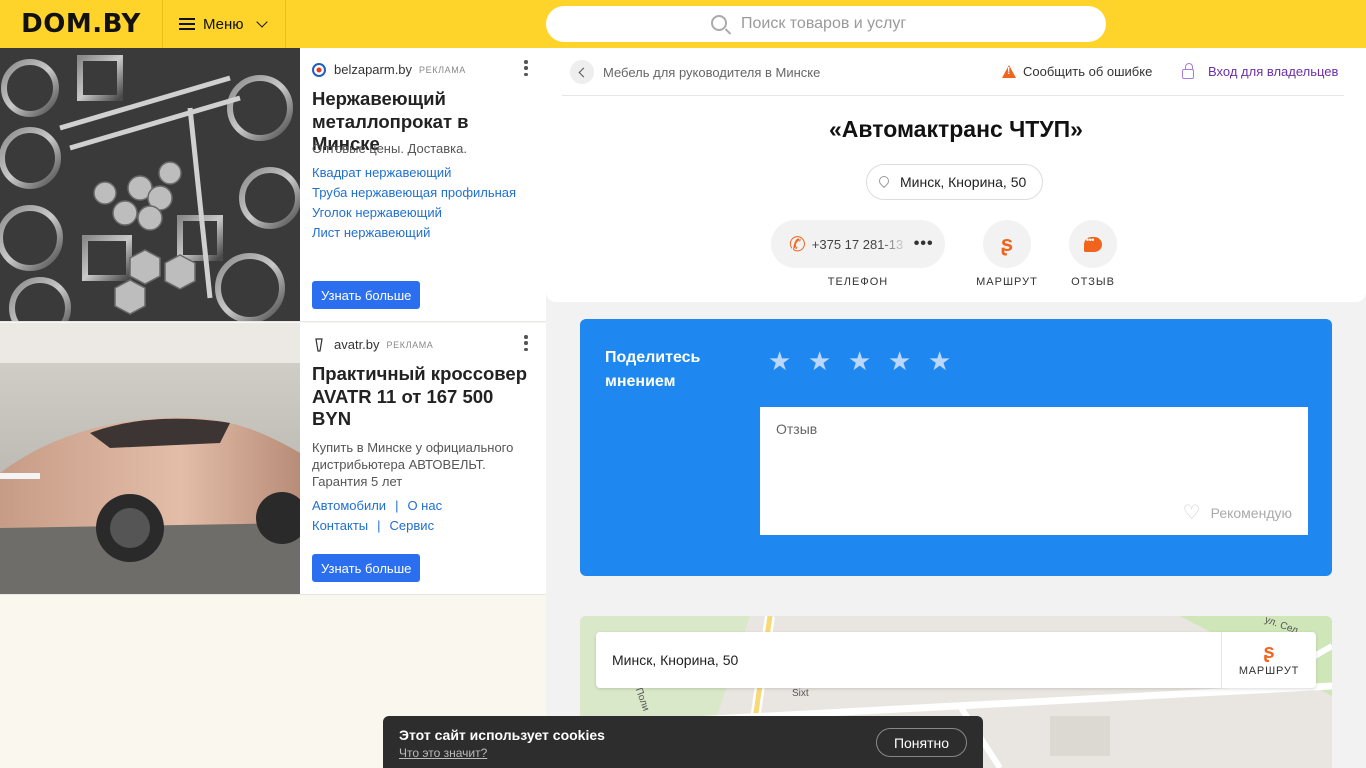 This screenshot has width=1366, height=768. Describe the element at coordinates (841, 24) in the screenshot. I see `search-input` at that location.